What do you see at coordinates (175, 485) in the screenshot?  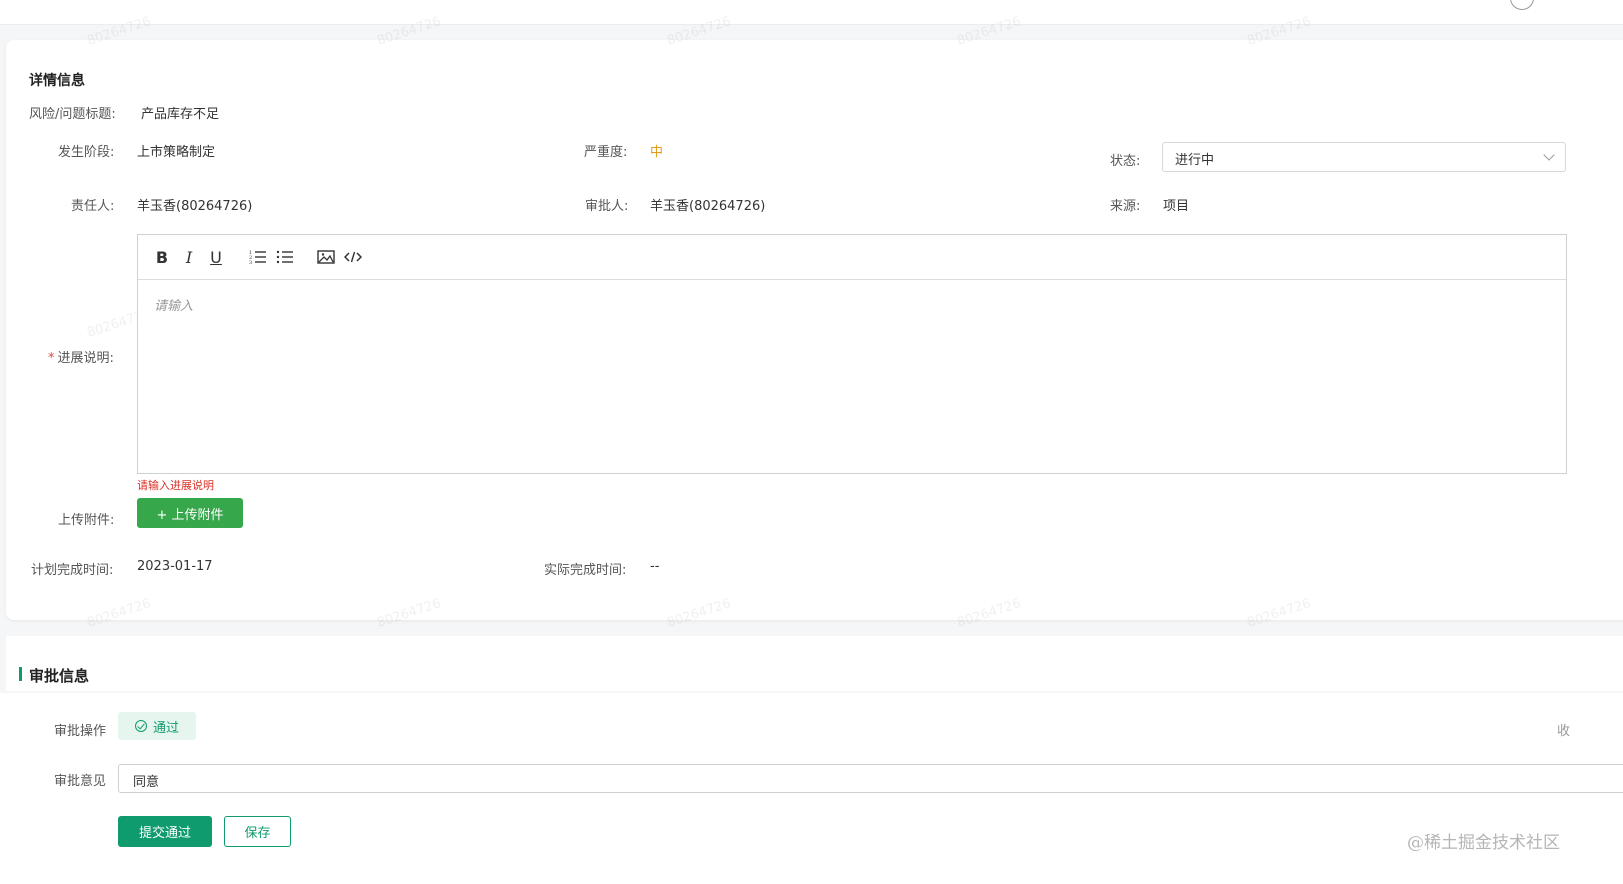 I see `progress-error-message: 请输入进展说明` at bounding box center [175, 485].